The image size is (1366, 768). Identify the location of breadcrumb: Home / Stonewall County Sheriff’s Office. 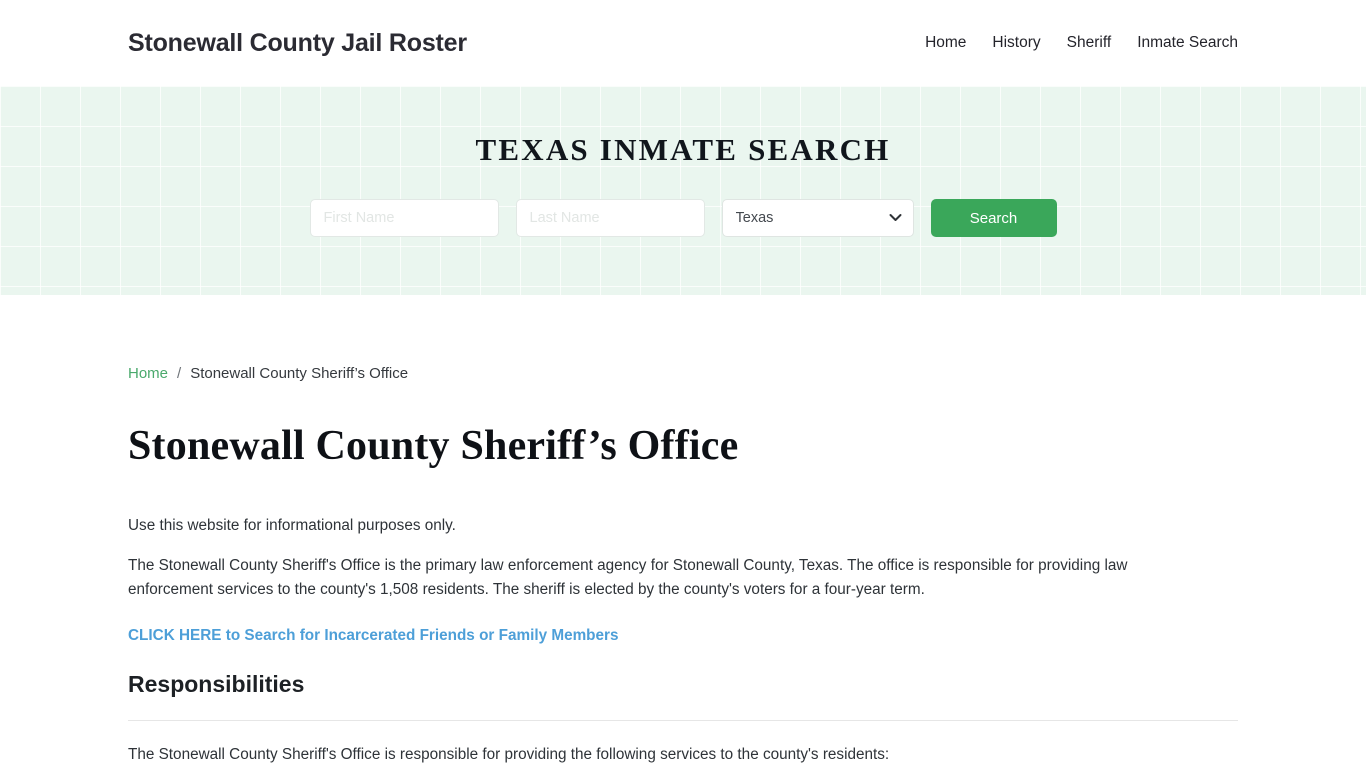
(683, 338).